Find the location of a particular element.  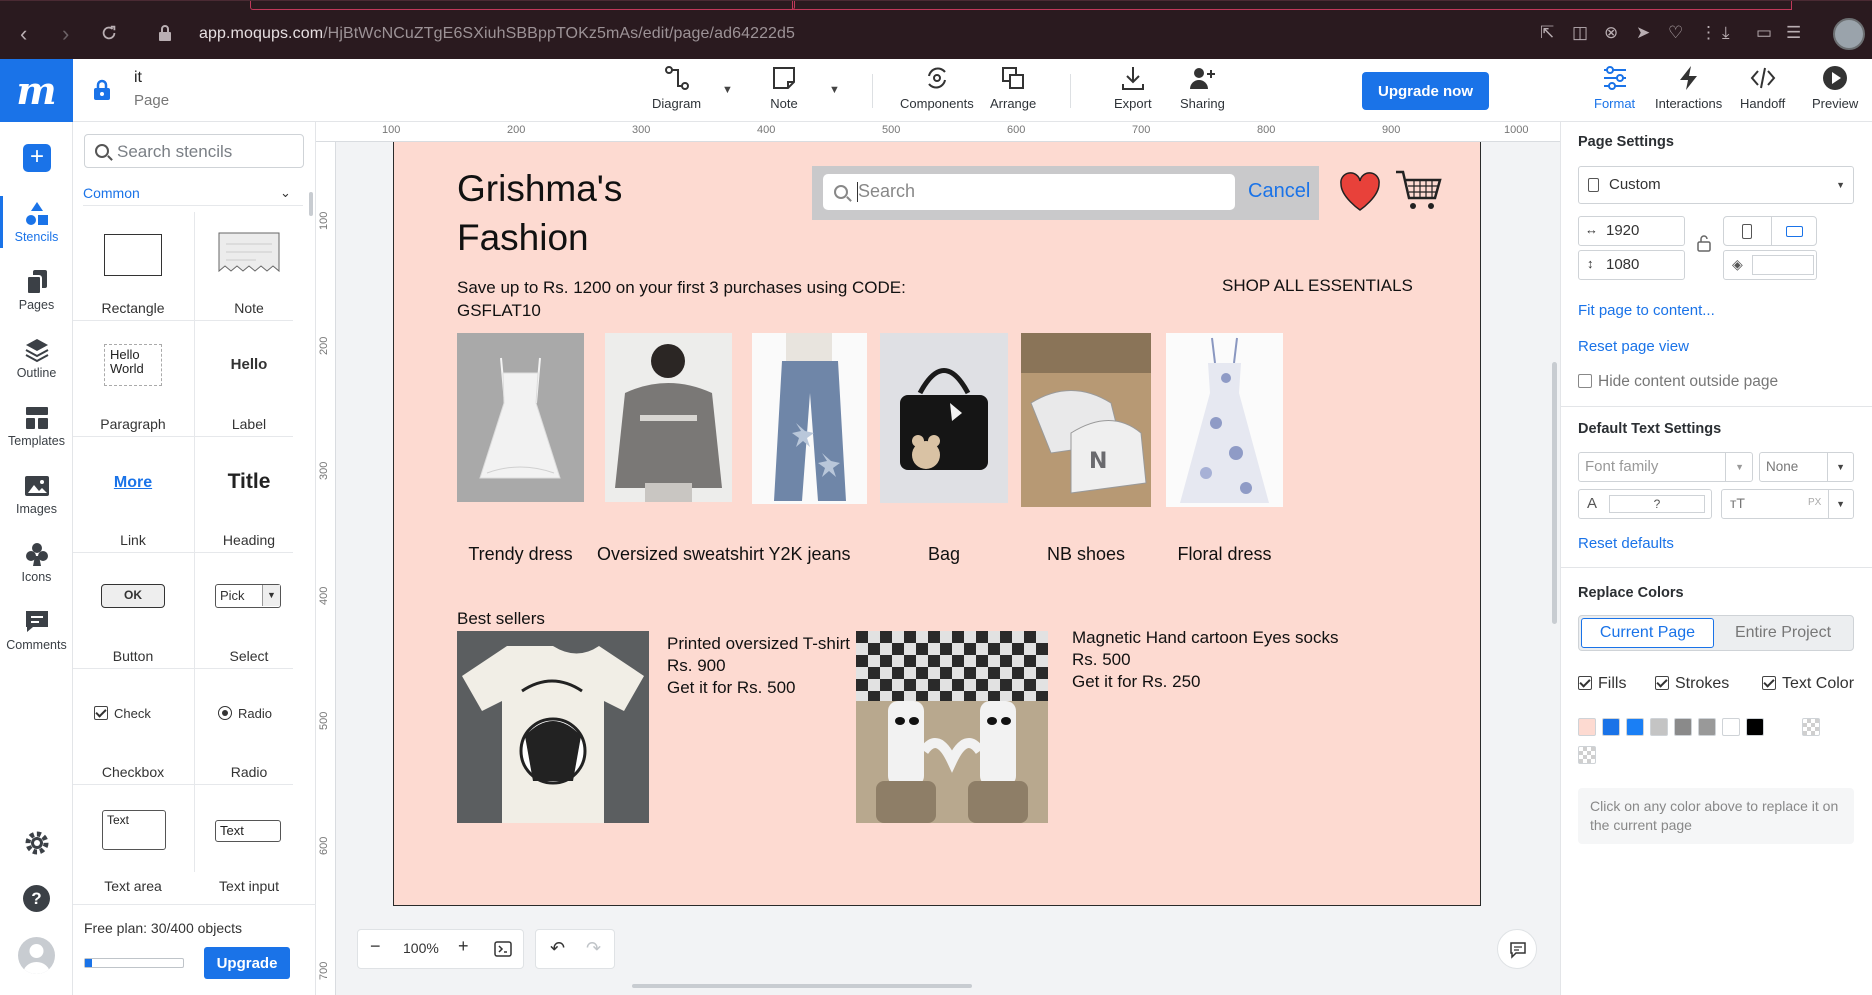

diagram-dropdown-icon: ▼ is located at coordinates (727, 90).